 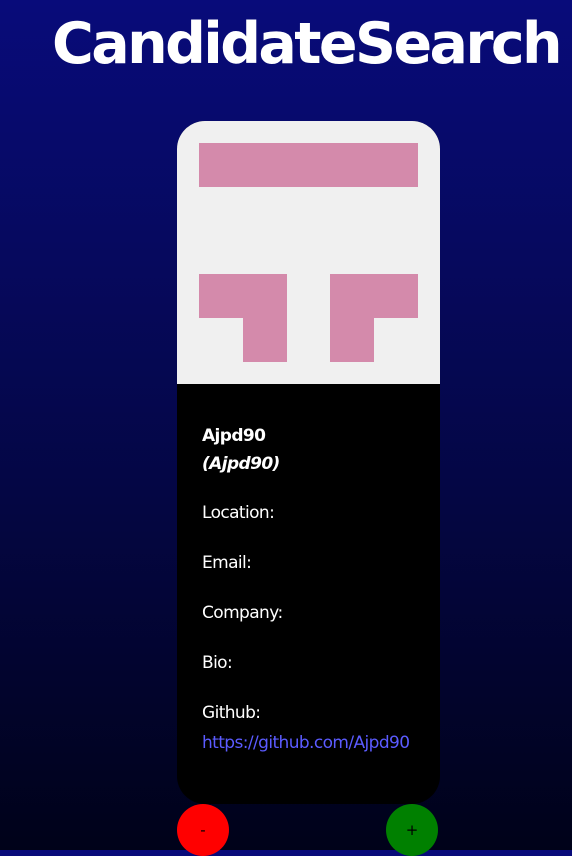 I want to click on github-label: Github:, so click(x=231, y=713).